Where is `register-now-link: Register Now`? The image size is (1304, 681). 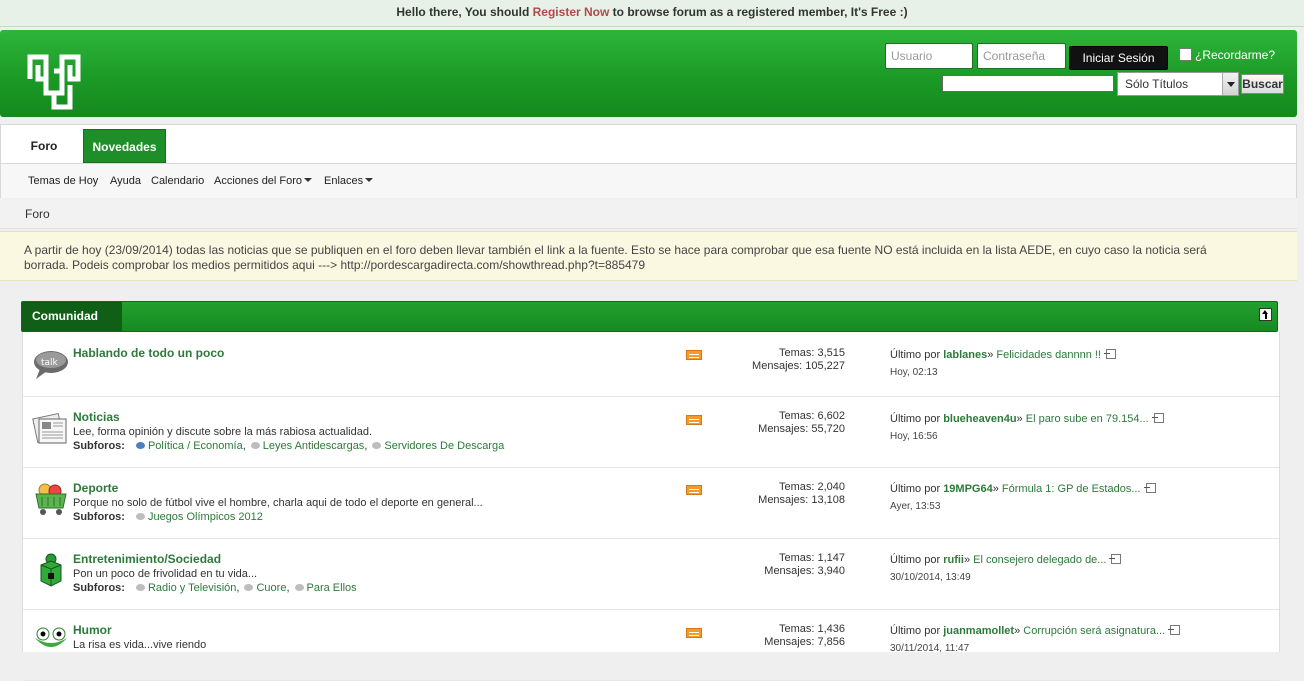 register-now-link: Register Now is located at coordinates (571, 12).